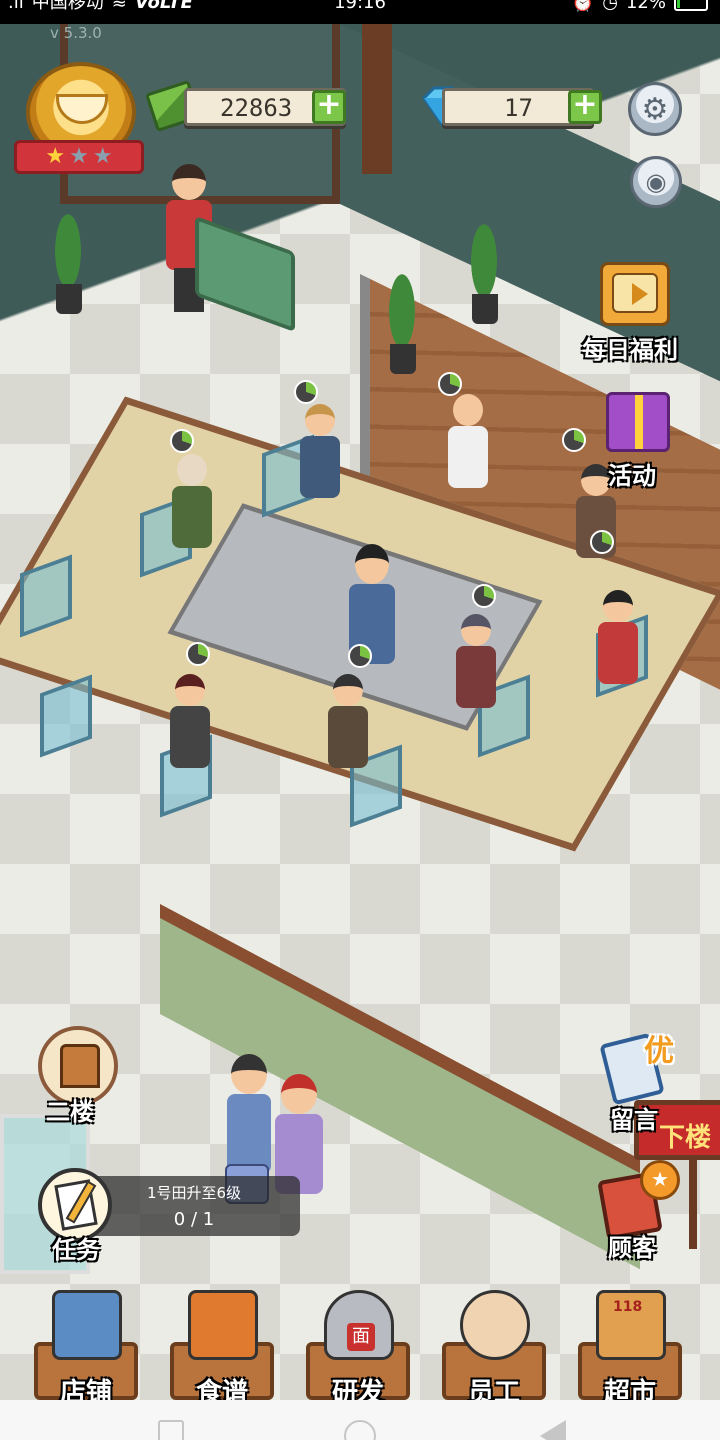  I want to click on serving-cart, so click(245, 274).